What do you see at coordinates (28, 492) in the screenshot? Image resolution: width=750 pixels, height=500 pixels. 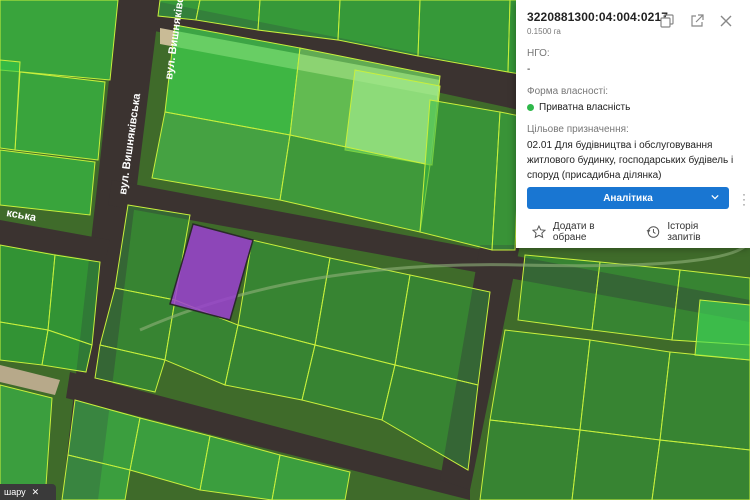 I see `layer-toggle-button: шару ✕` at bounding box center [28, 492].